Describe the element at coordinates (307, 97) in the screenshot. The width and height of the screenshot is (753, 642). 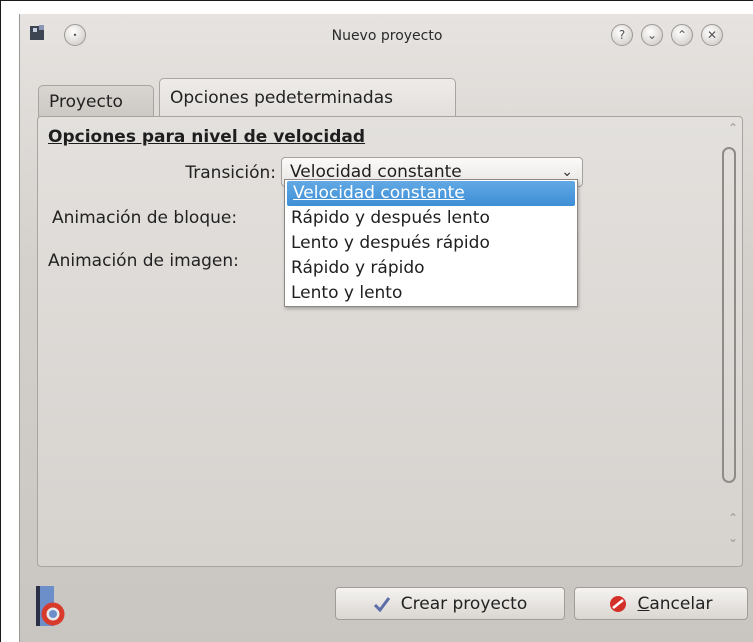
I see `tab-opciones-predeterminadas: Opciones pedeterminadas` at that location.